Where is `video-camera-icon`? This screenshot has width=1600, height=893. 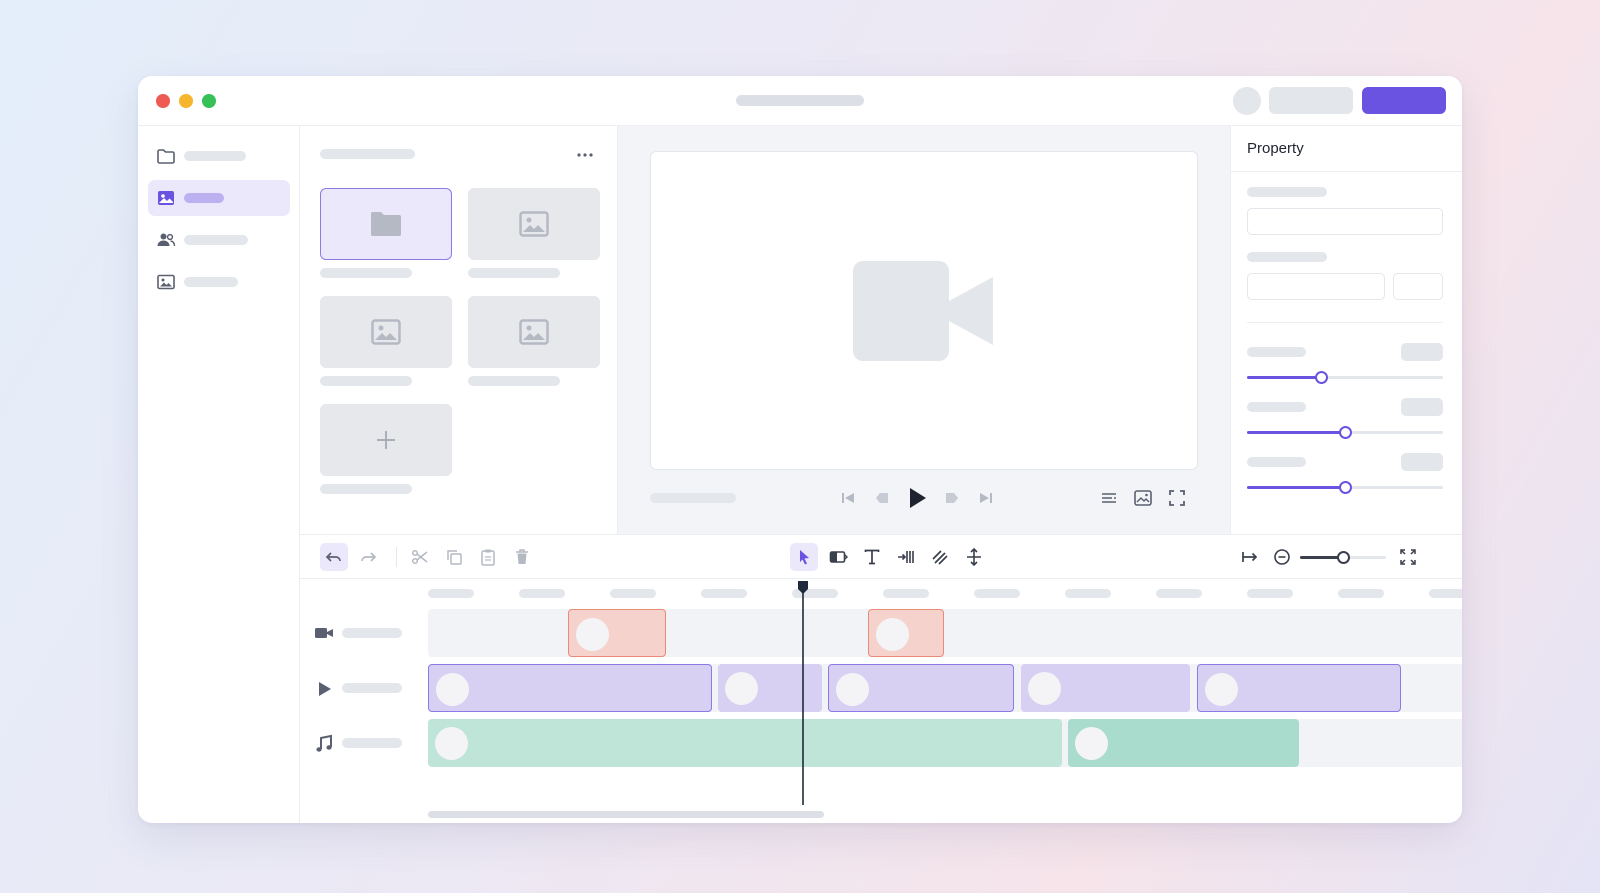
video-camera-icon is located at coordinates (923, 310).